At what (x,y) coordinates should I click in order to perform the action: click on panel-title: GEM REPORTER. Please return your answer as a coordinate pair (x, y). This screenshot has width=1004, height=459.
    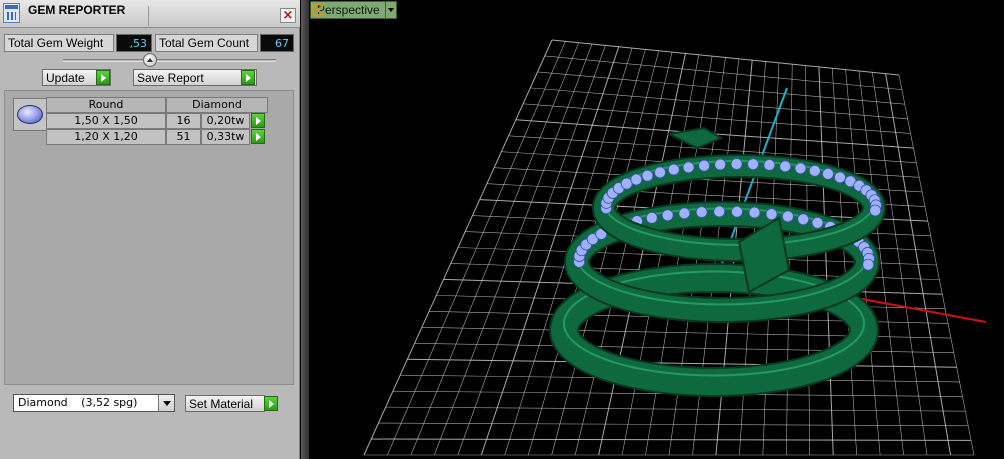
    Looking at the image, I should click on (77, 10).